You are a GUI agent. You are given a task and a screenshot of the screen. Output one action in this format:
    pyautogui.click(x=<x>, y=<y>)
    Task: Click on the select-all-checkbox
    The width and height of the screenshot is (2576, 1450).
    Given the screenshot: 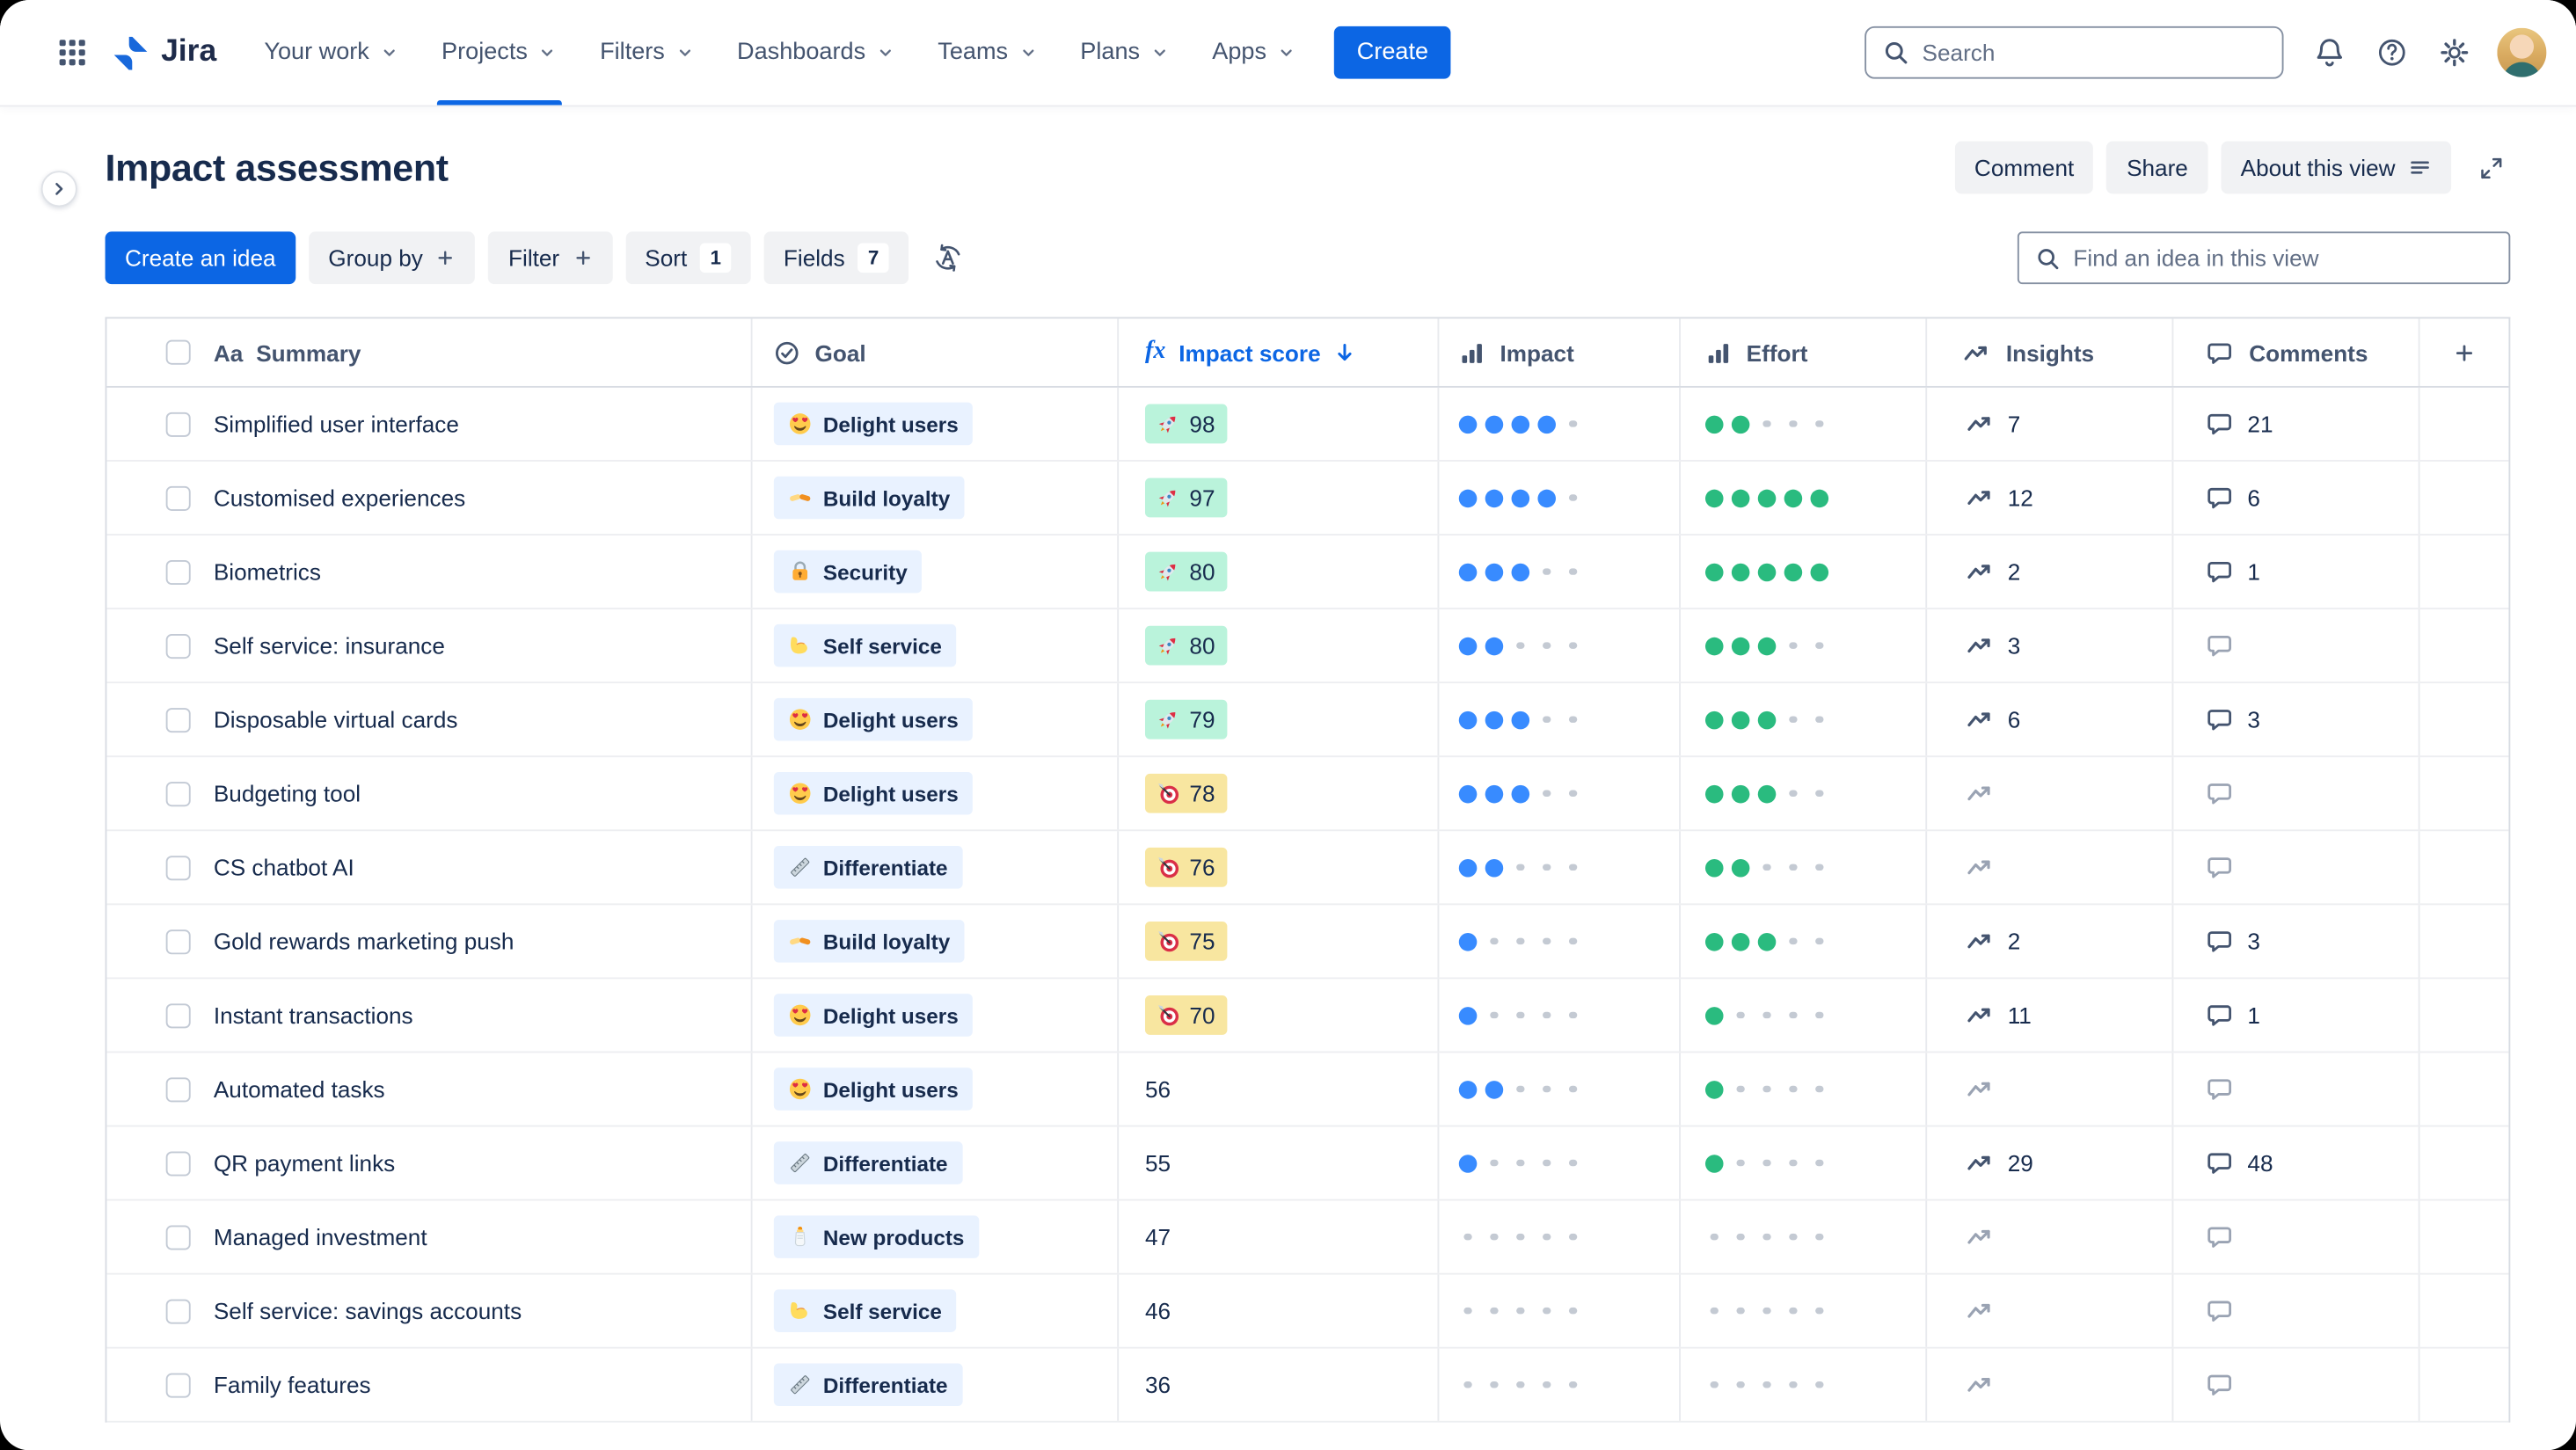 What is the action you would take?
    pyautogui.click(x=178, y=352)
    